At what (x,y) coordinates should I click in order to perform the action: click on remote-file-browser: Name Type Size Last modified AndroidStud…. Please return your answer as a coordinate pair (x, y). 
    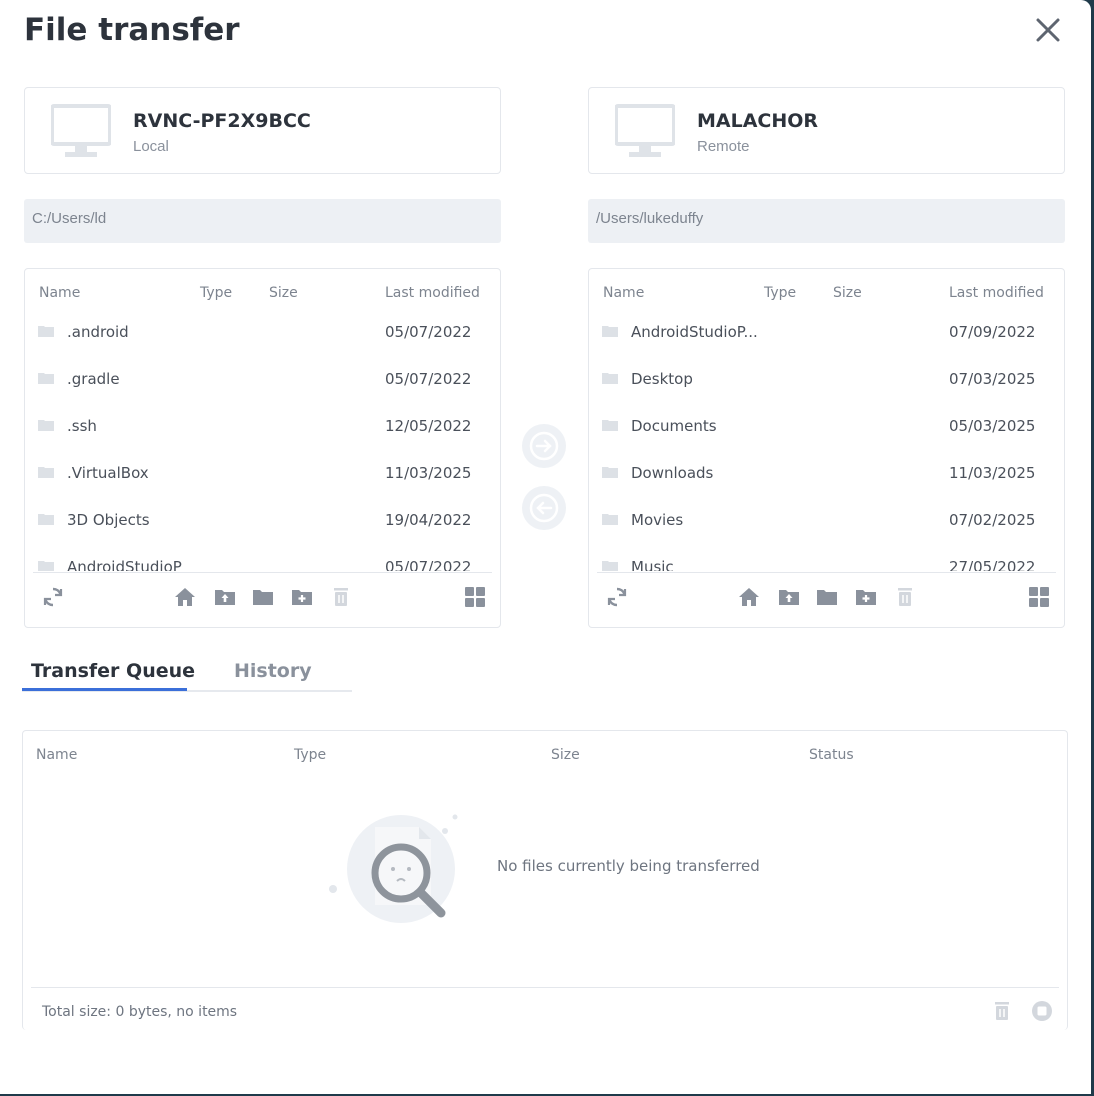
    Looking at the image, I should click on (826, 448).